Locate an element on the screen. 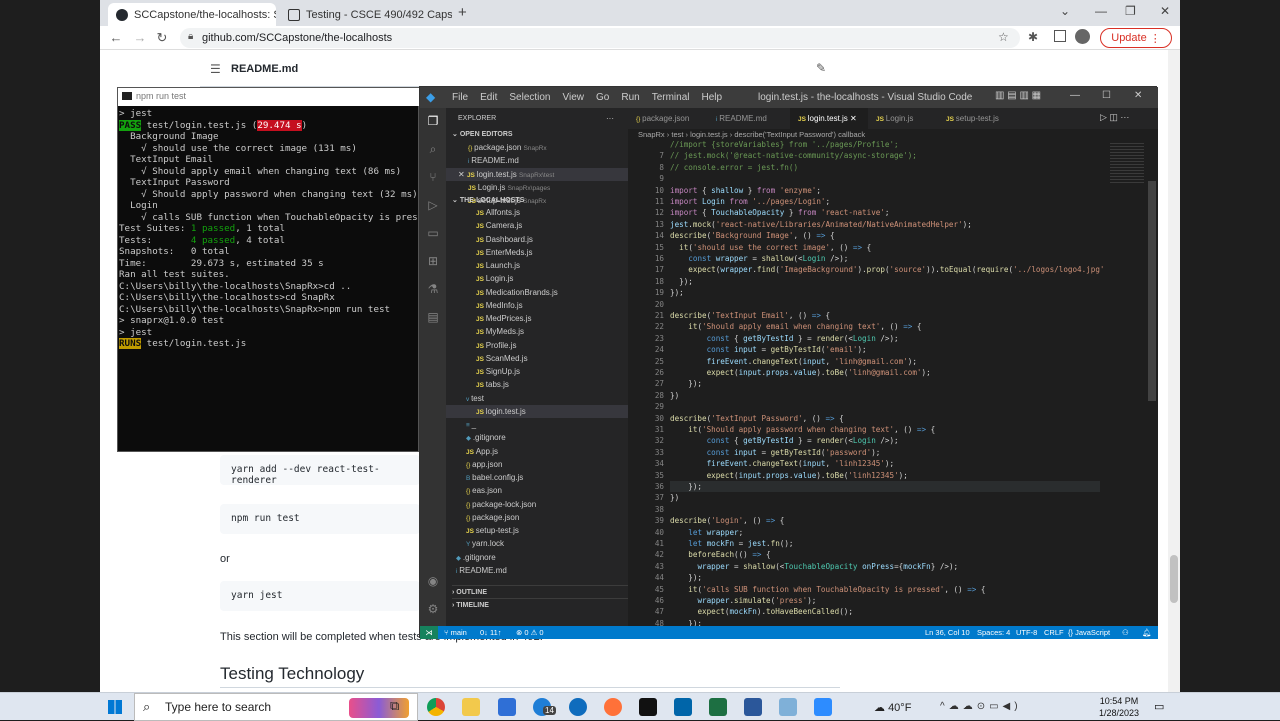  zoom-icon is located at coordinates (823, 707).